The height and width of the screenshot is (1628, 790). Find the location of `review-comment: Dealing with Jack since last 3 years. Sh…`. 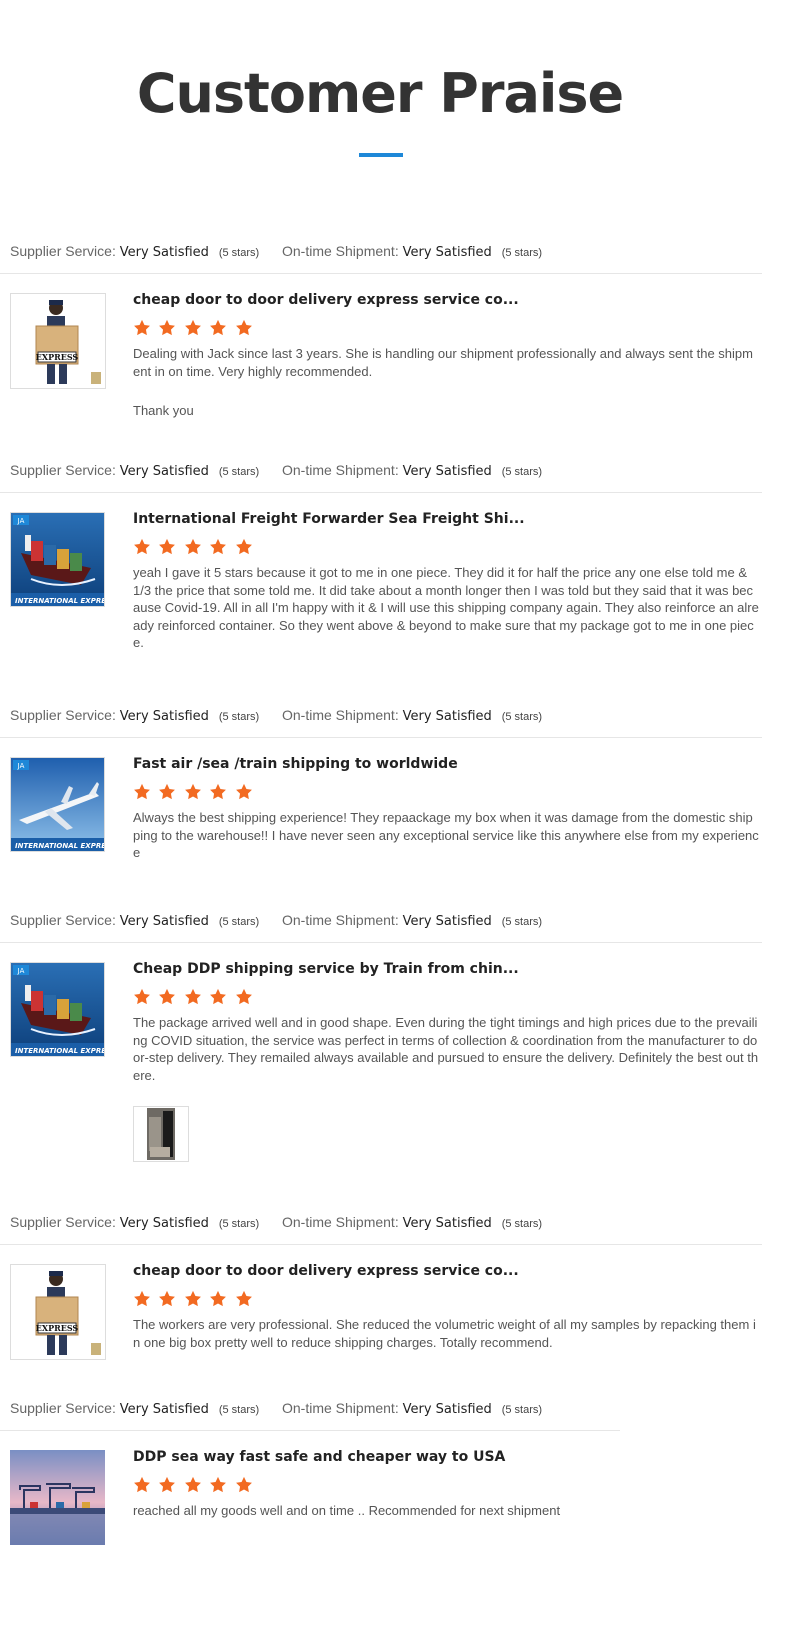

review-comment: Dealing with Jack since last 3 years. Sh… is located at coordinates (443, 362).